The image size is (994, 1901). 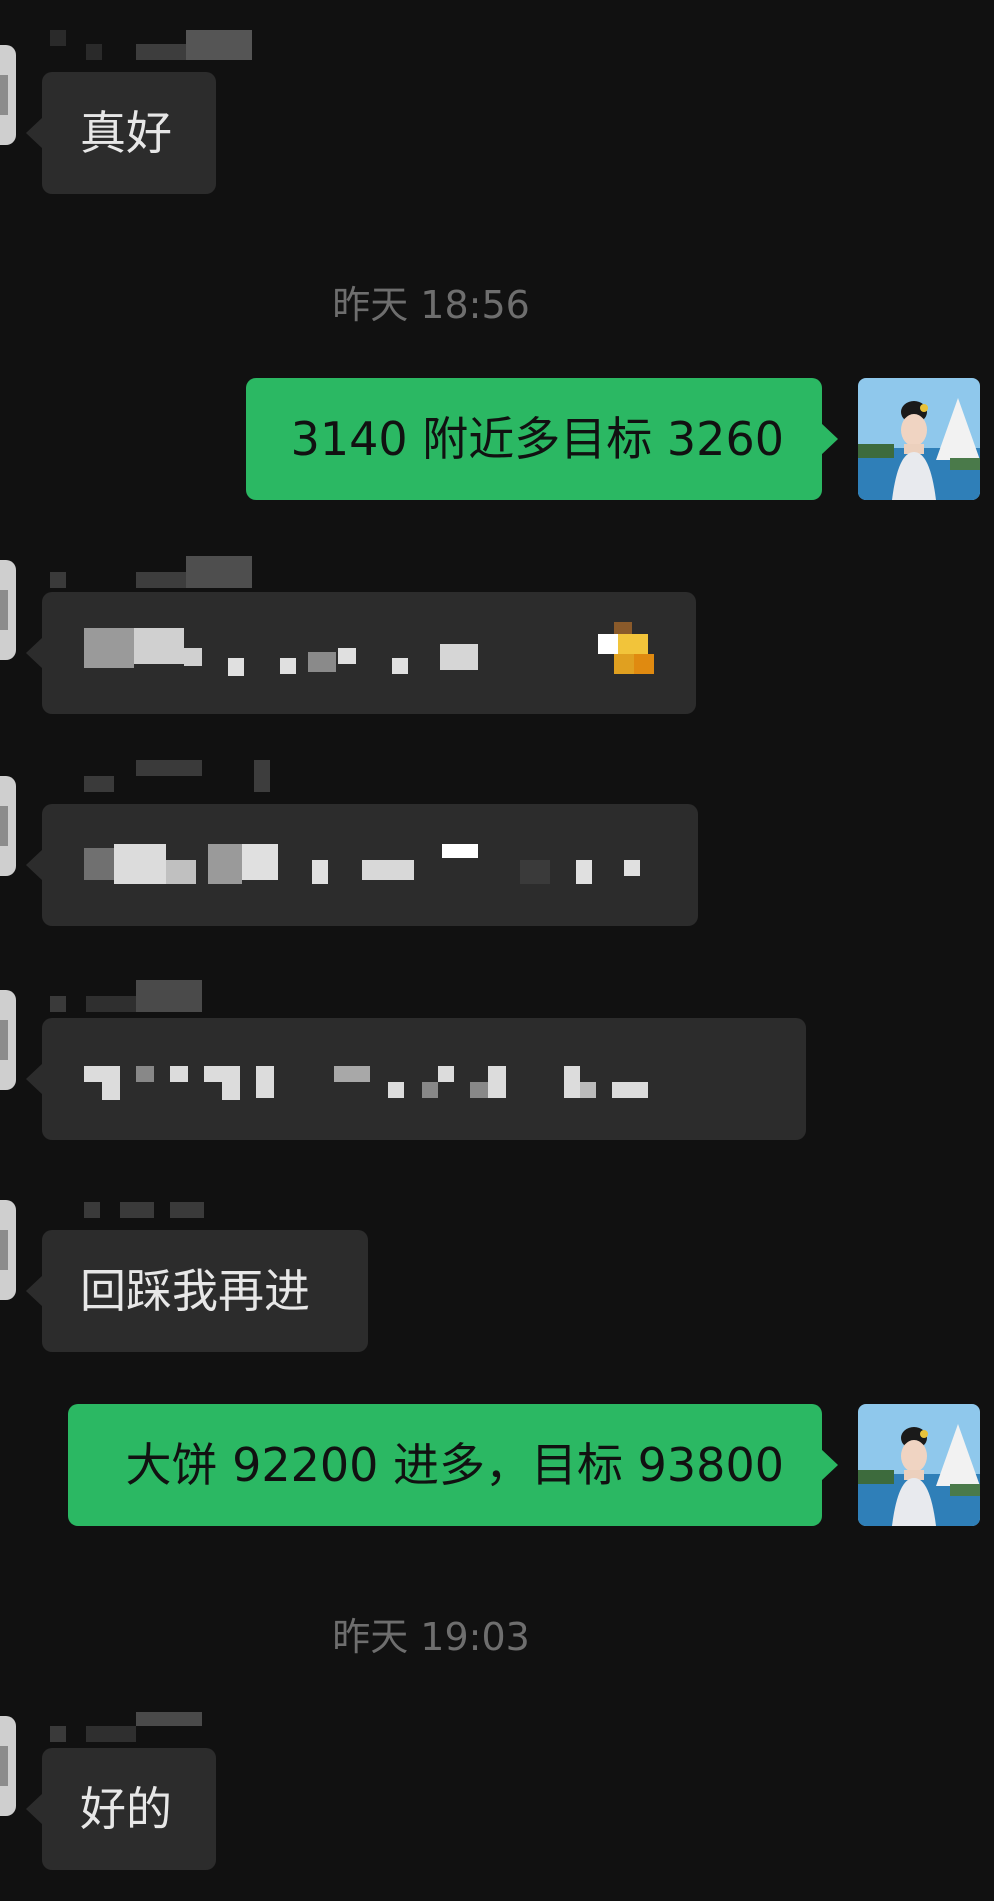 I want to click on message-bubble-incoming: 好的, so click(x=121, y=1809).